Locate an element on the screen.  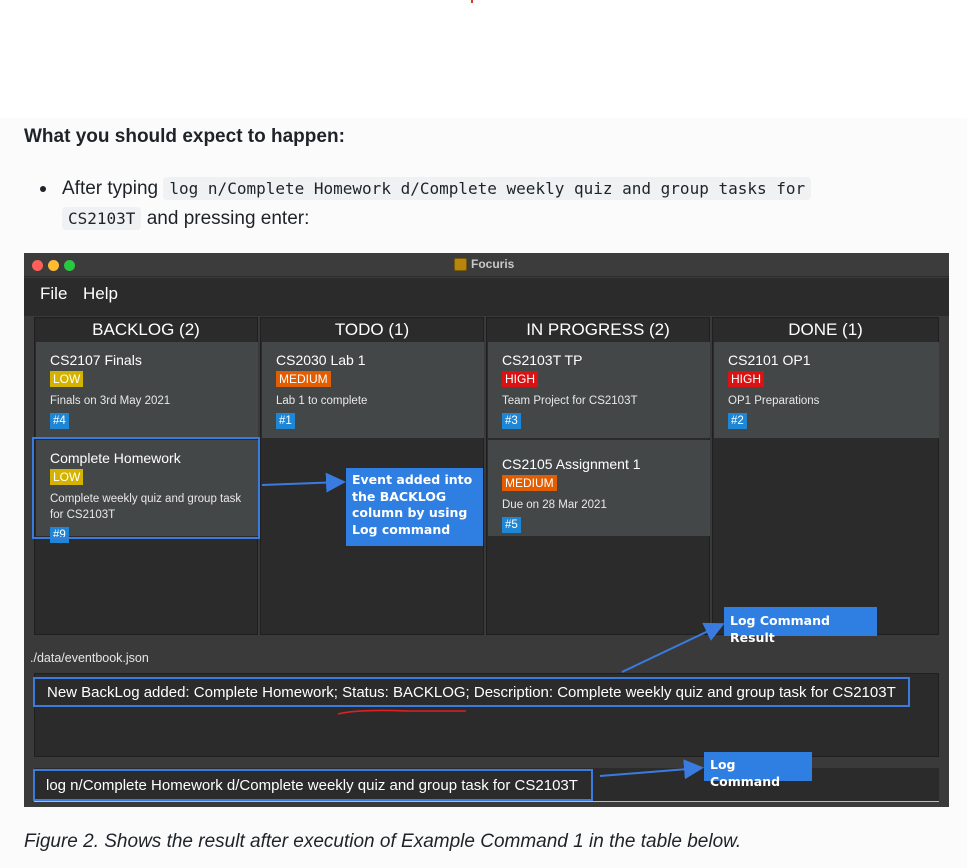
column-header: TODO (1) is located at coordinates (372, 329).